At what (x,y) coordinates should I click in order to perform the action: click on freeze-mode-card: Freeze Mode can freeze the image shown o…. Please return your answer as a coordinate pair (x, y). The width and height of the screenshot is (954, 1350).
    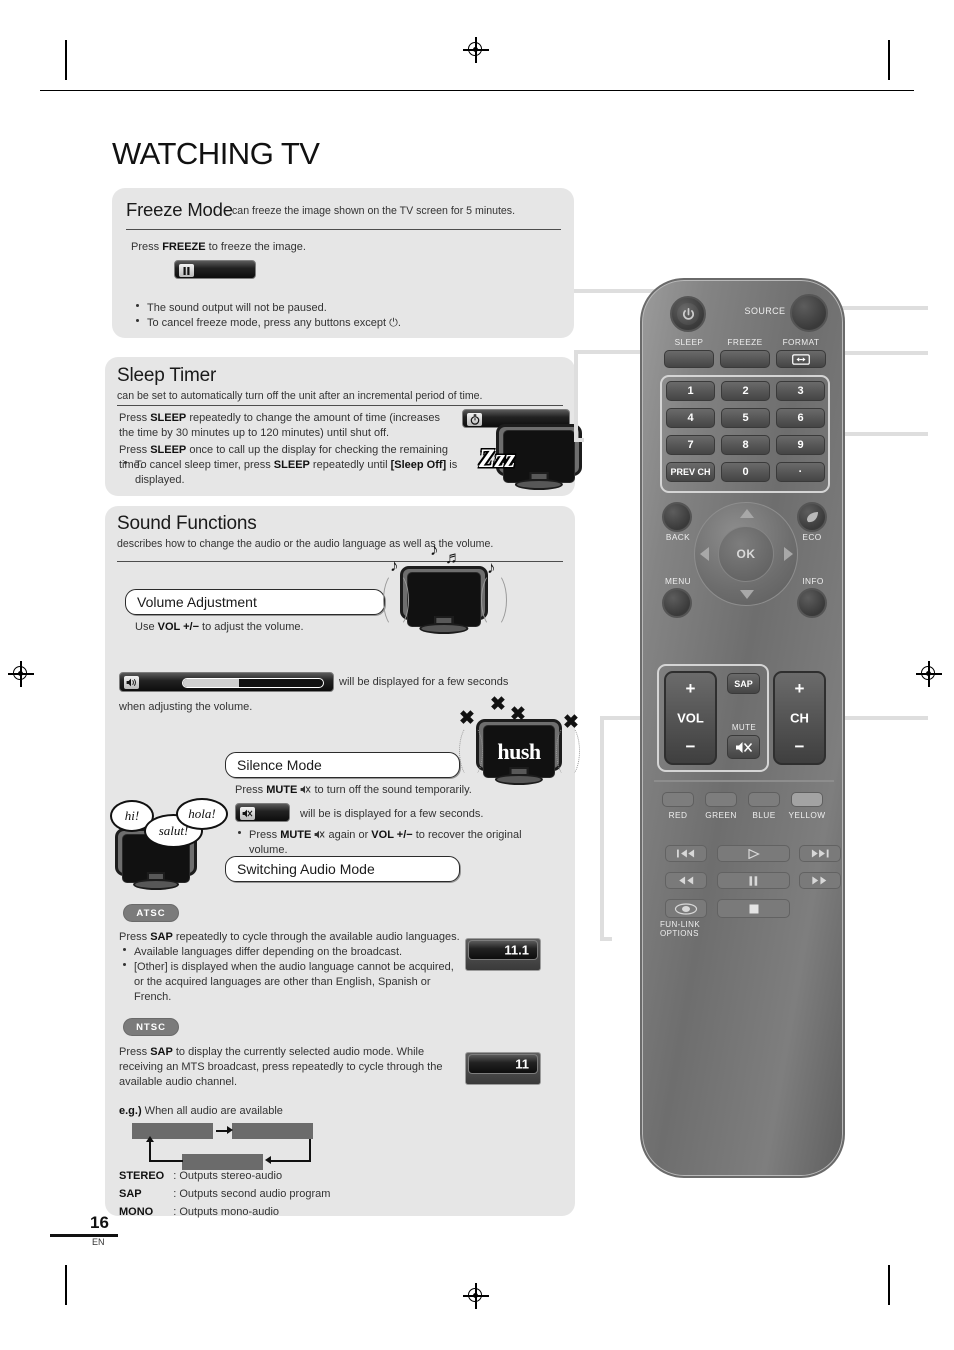
    Looking at the image, I should click on (343, 263).